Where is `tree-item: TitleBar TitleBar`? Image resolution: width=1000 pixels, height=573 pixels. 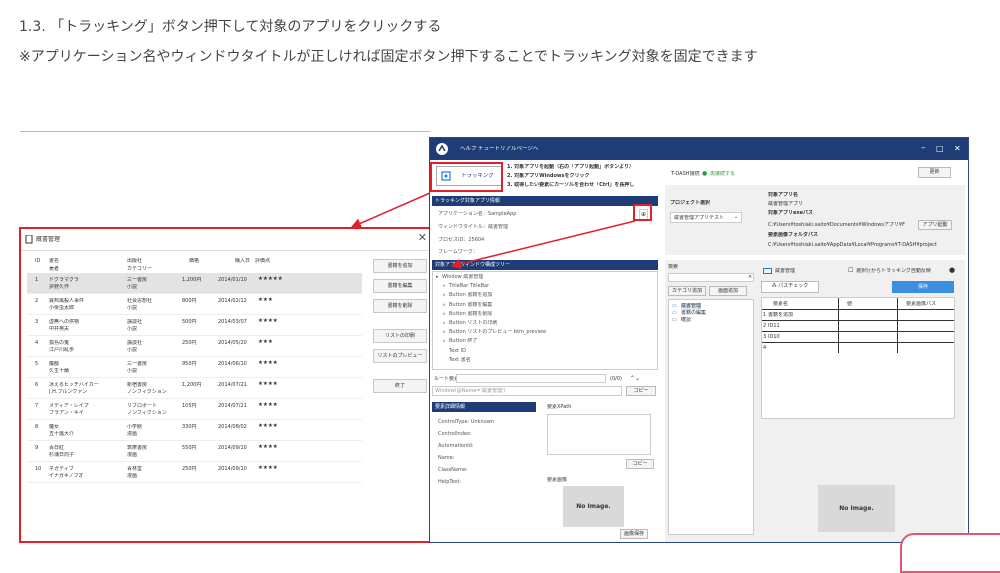
tree-item: TitleBar TitleBar is located at coordinates (469, 286).